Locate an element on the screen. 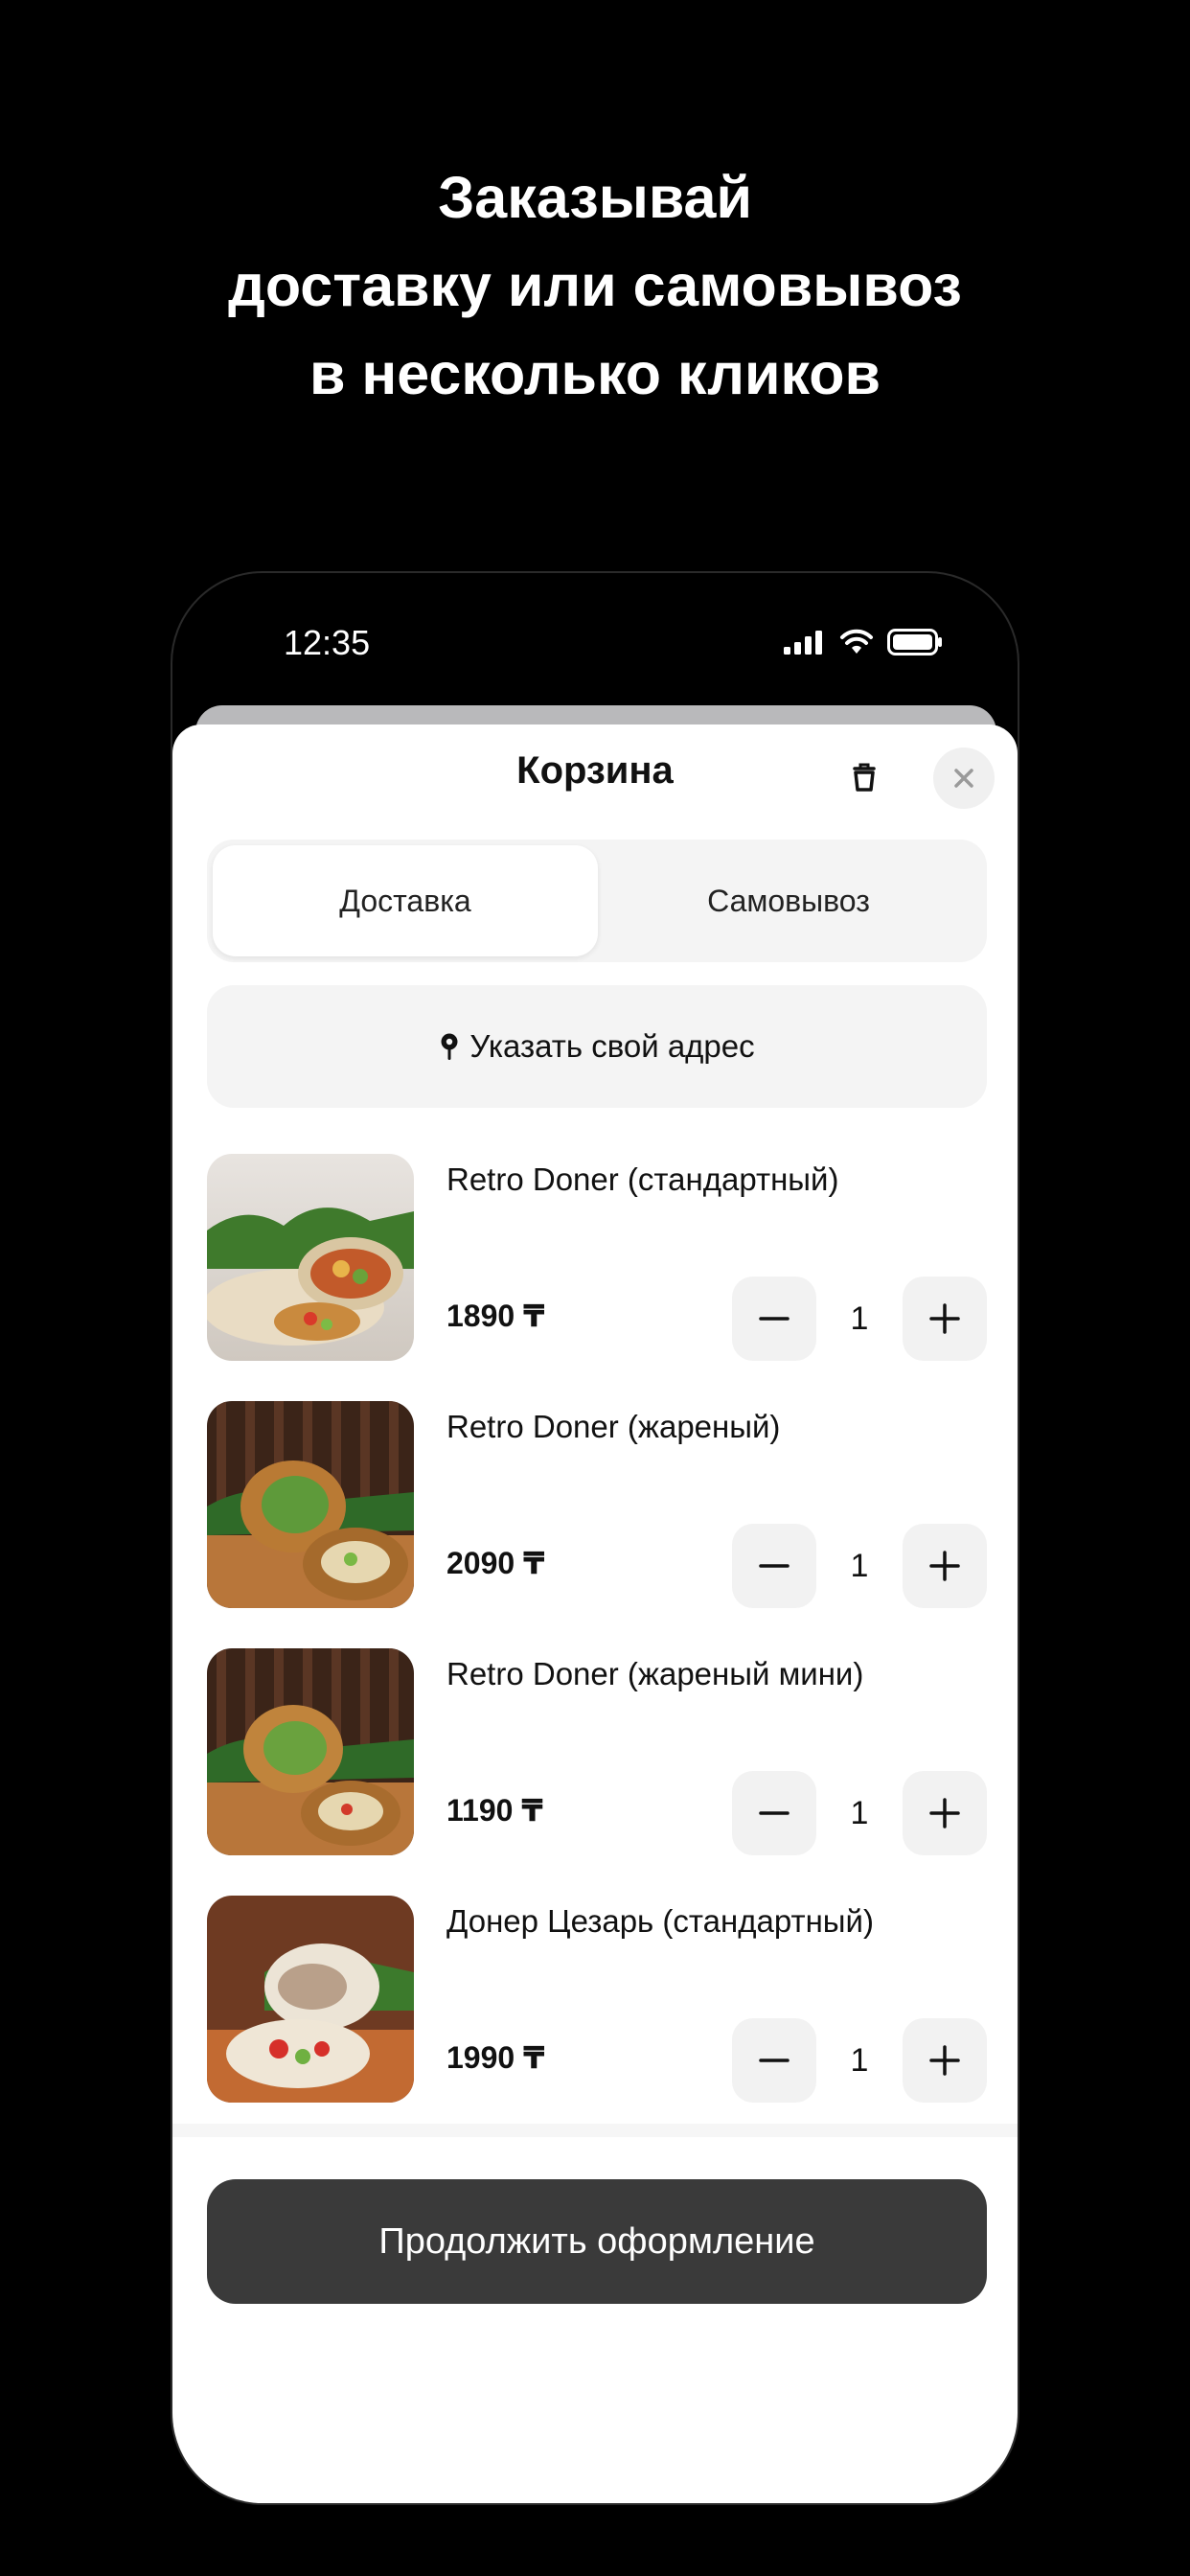 Image resolution: width=1190 pixels, height=2576 pixels. cart-item: Донер Цезарь (стандартный) 1990 ₸ 1 is located at coordinates (597, 1999).